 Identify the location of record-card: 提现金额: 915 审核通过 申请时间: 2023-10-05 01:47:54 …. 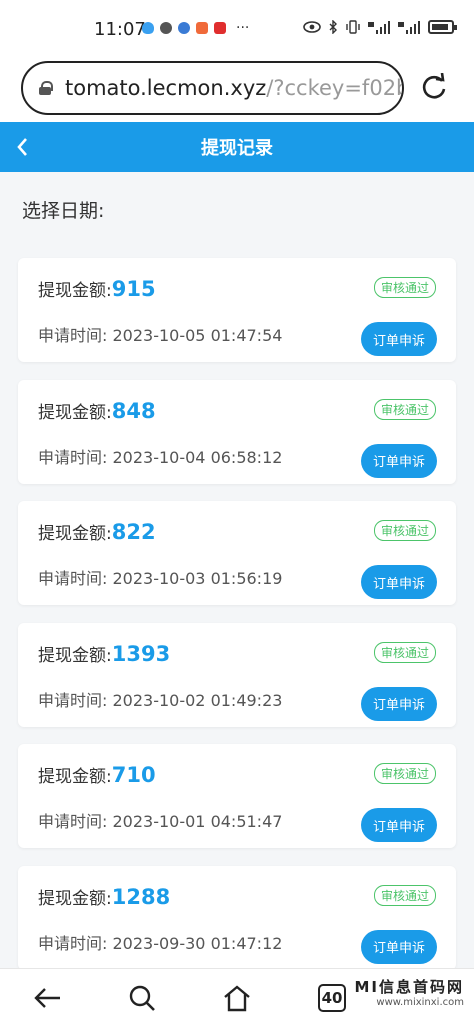
(237, 310).